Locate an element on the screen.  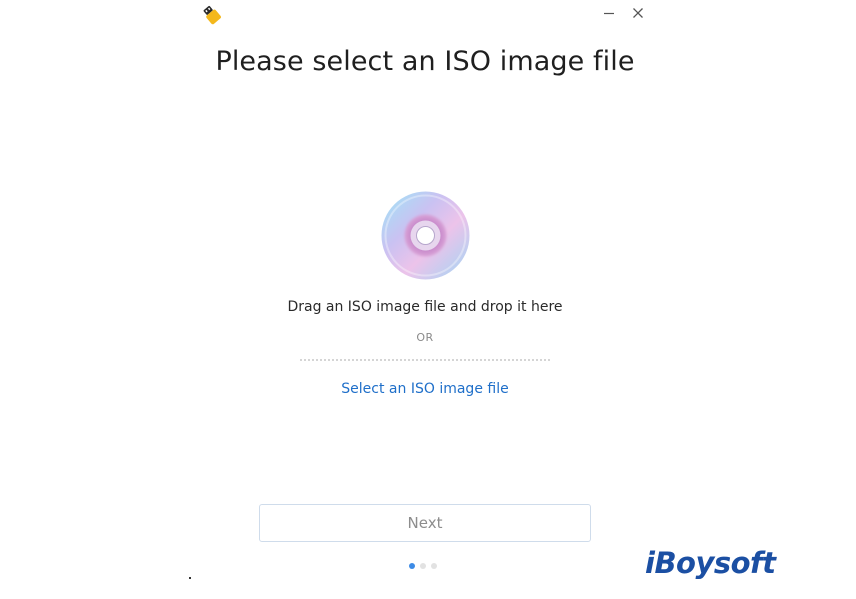
divider is located at coordinates (425, 360).